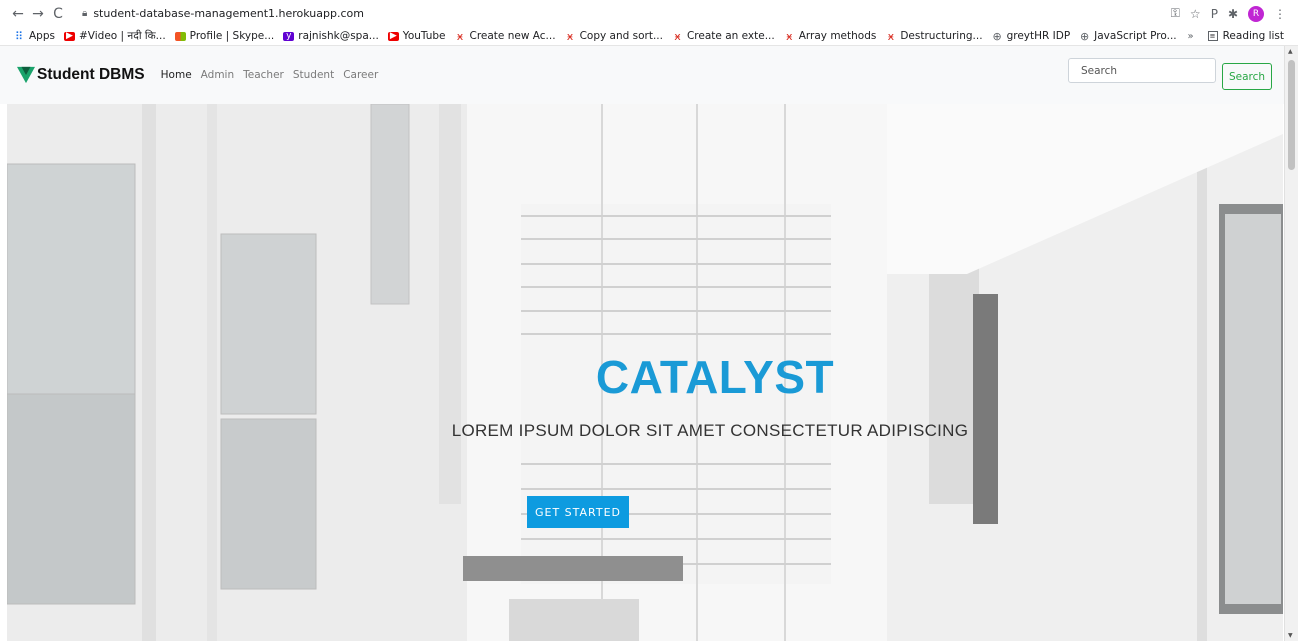 The height and width of the screenshot is (641, 1298). I want to click on microsoft-icon, so click(180, 36).